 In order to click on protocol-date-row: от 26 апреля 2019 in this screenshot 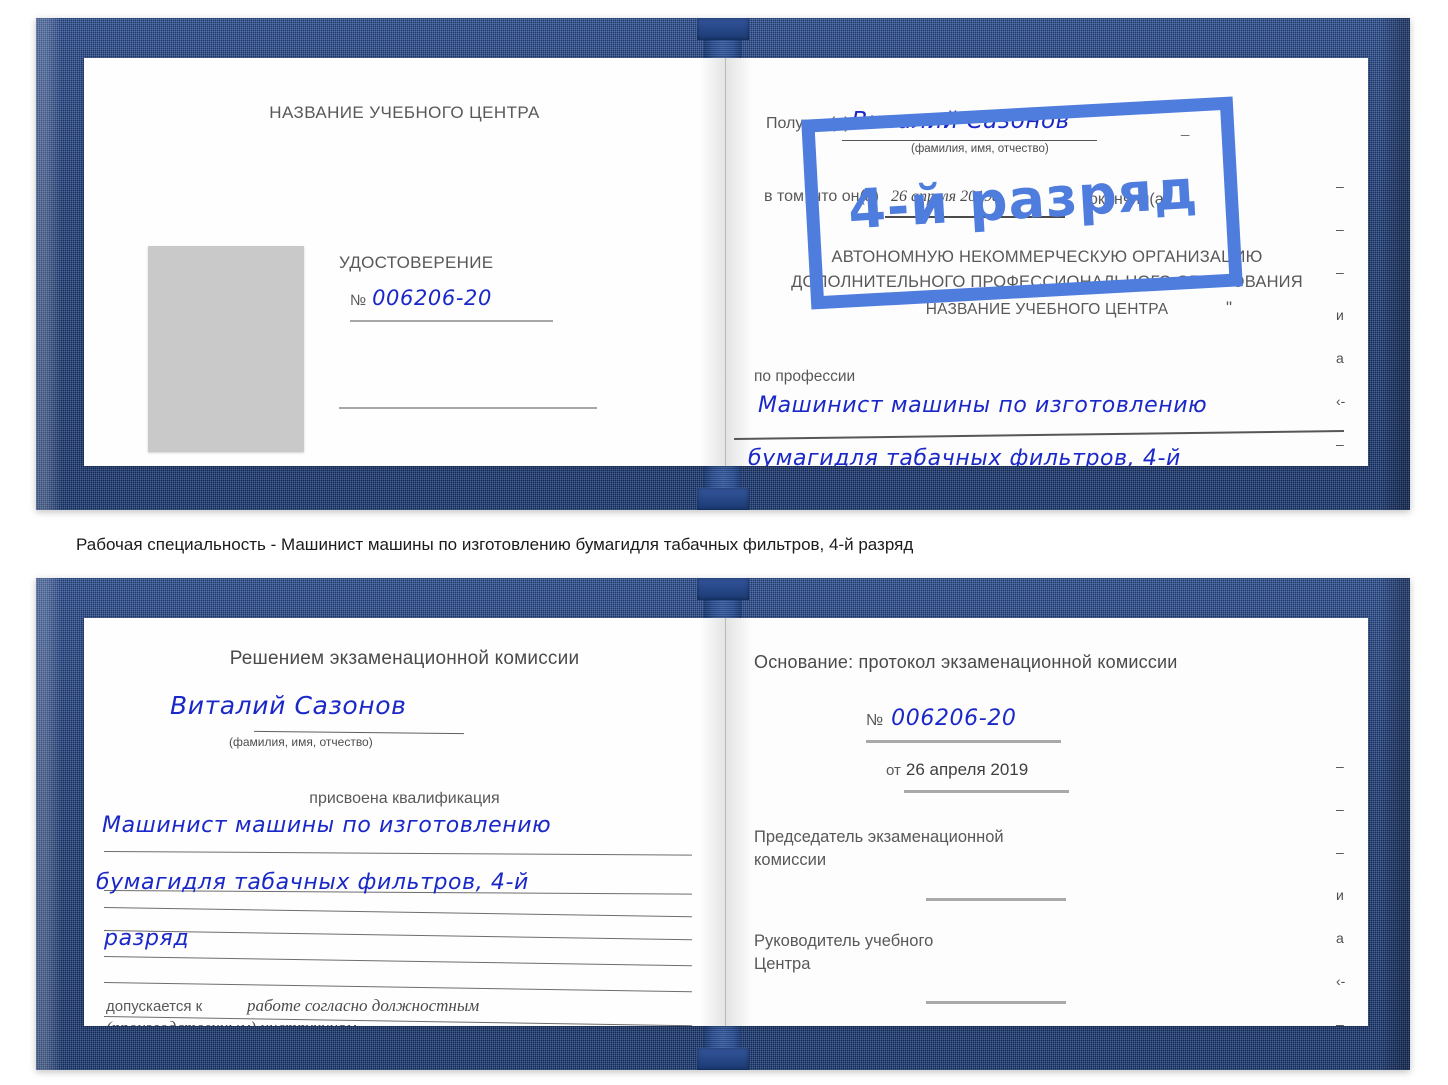, I will do `click(957, 770)`.